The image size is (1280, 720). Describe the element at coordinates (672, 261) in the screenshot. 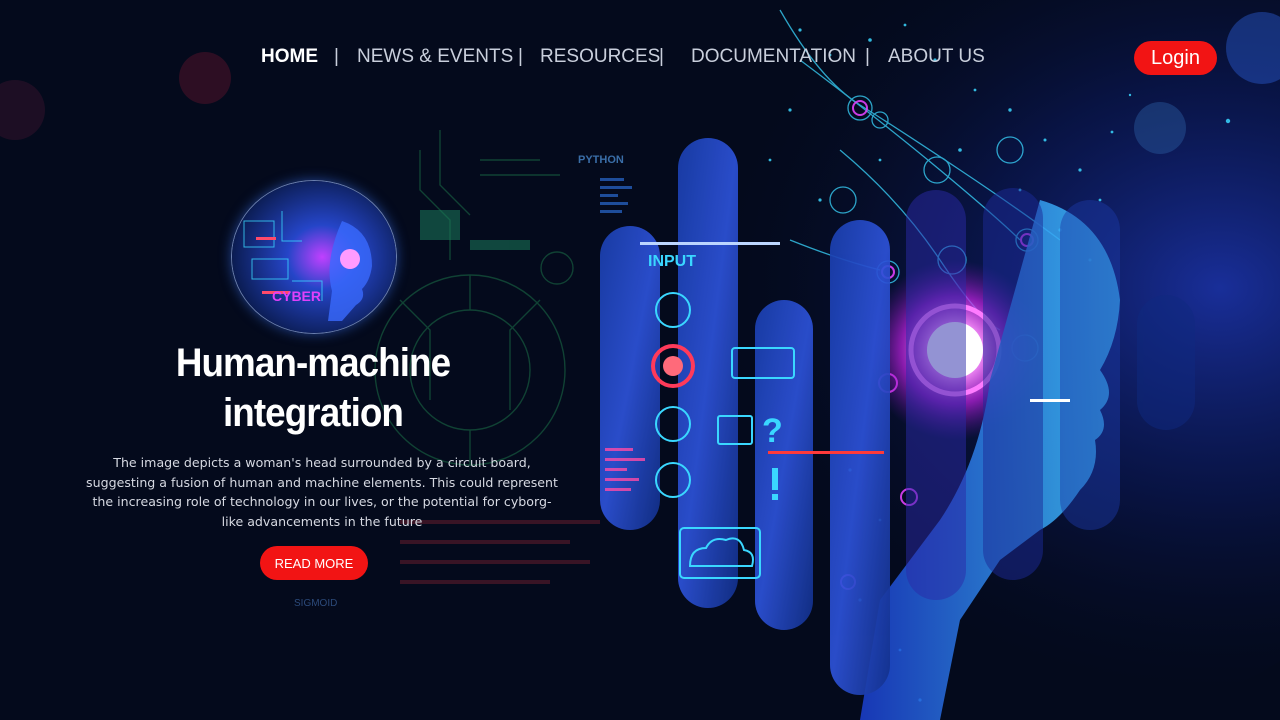

I see `input-label: INPUT` at that location.